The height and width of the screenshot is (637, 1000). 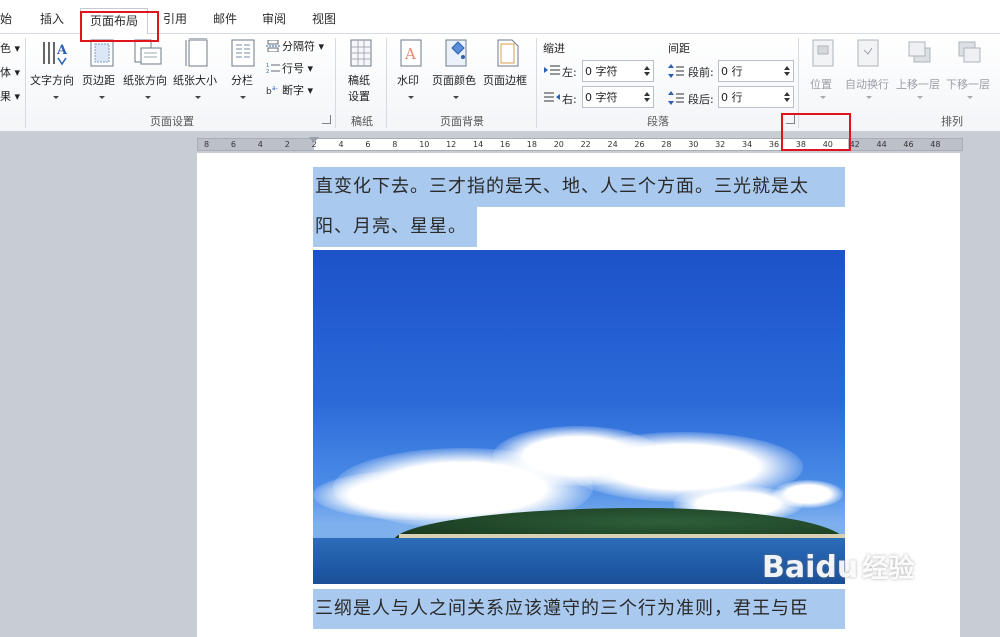 I want to click on hyphenation-button: b a- 断字 ▾, so click(x=289, y=91).